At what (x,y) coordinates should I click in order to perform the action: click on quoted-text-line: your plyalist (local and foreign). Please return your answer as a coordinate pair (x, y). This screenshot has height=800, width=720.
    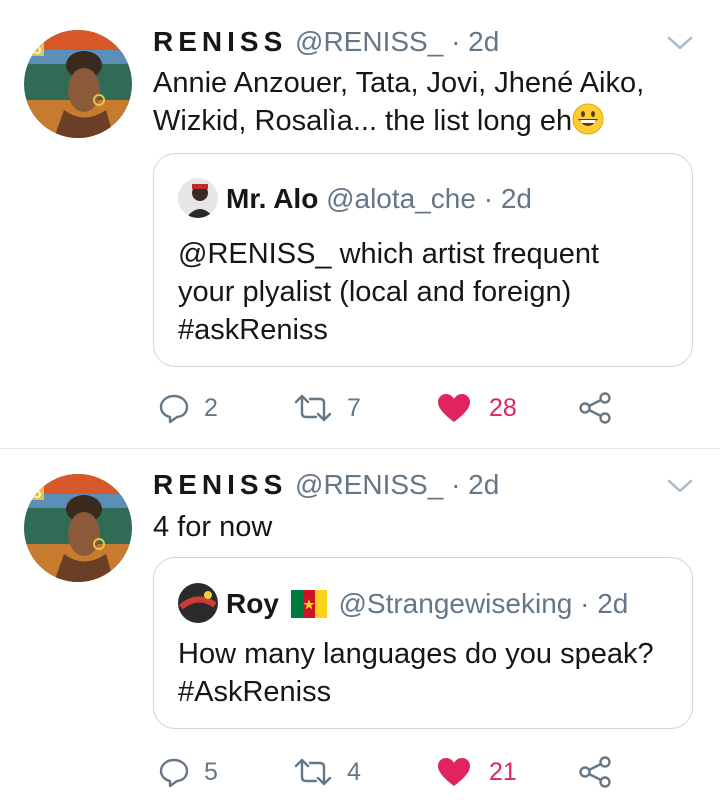
    Looking at the image, I should click on (375, 292).